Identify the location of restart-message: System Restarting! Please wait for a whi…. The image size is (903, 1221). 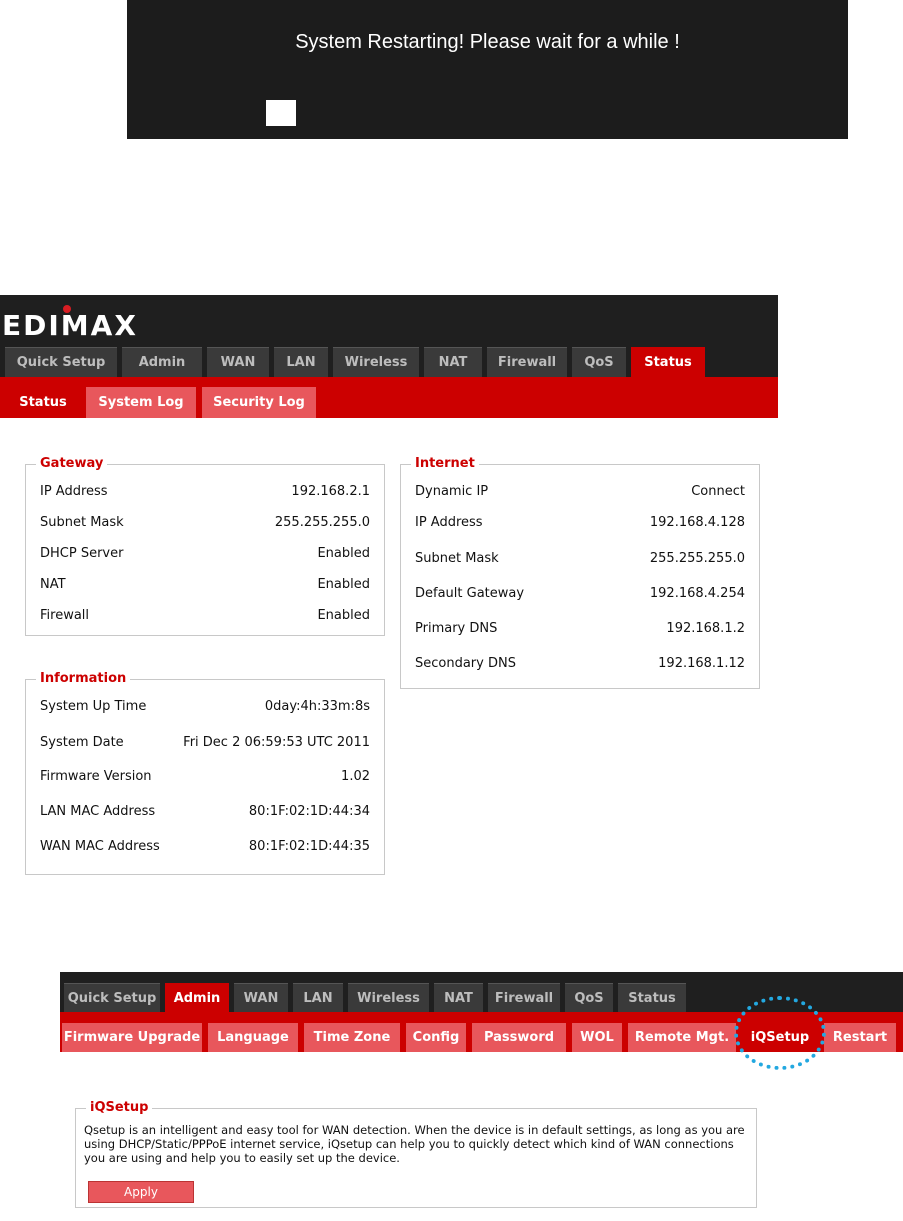
(487, 42).